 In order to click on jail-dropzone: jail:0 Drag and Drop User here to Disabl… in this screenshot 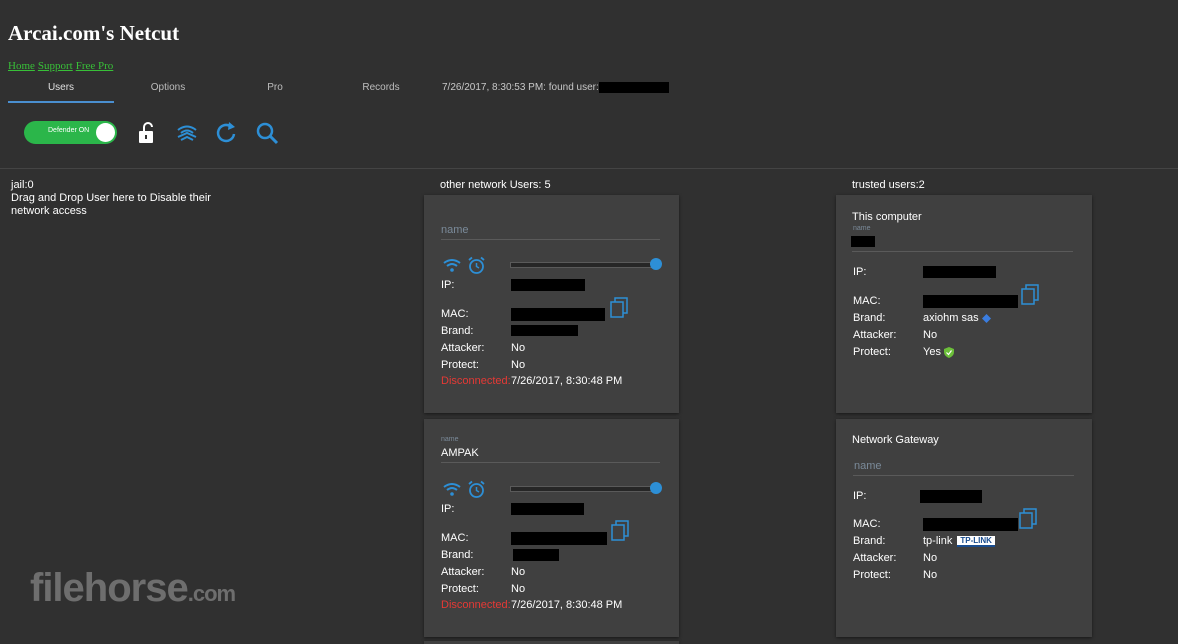, I will do `click(118, 198)`.